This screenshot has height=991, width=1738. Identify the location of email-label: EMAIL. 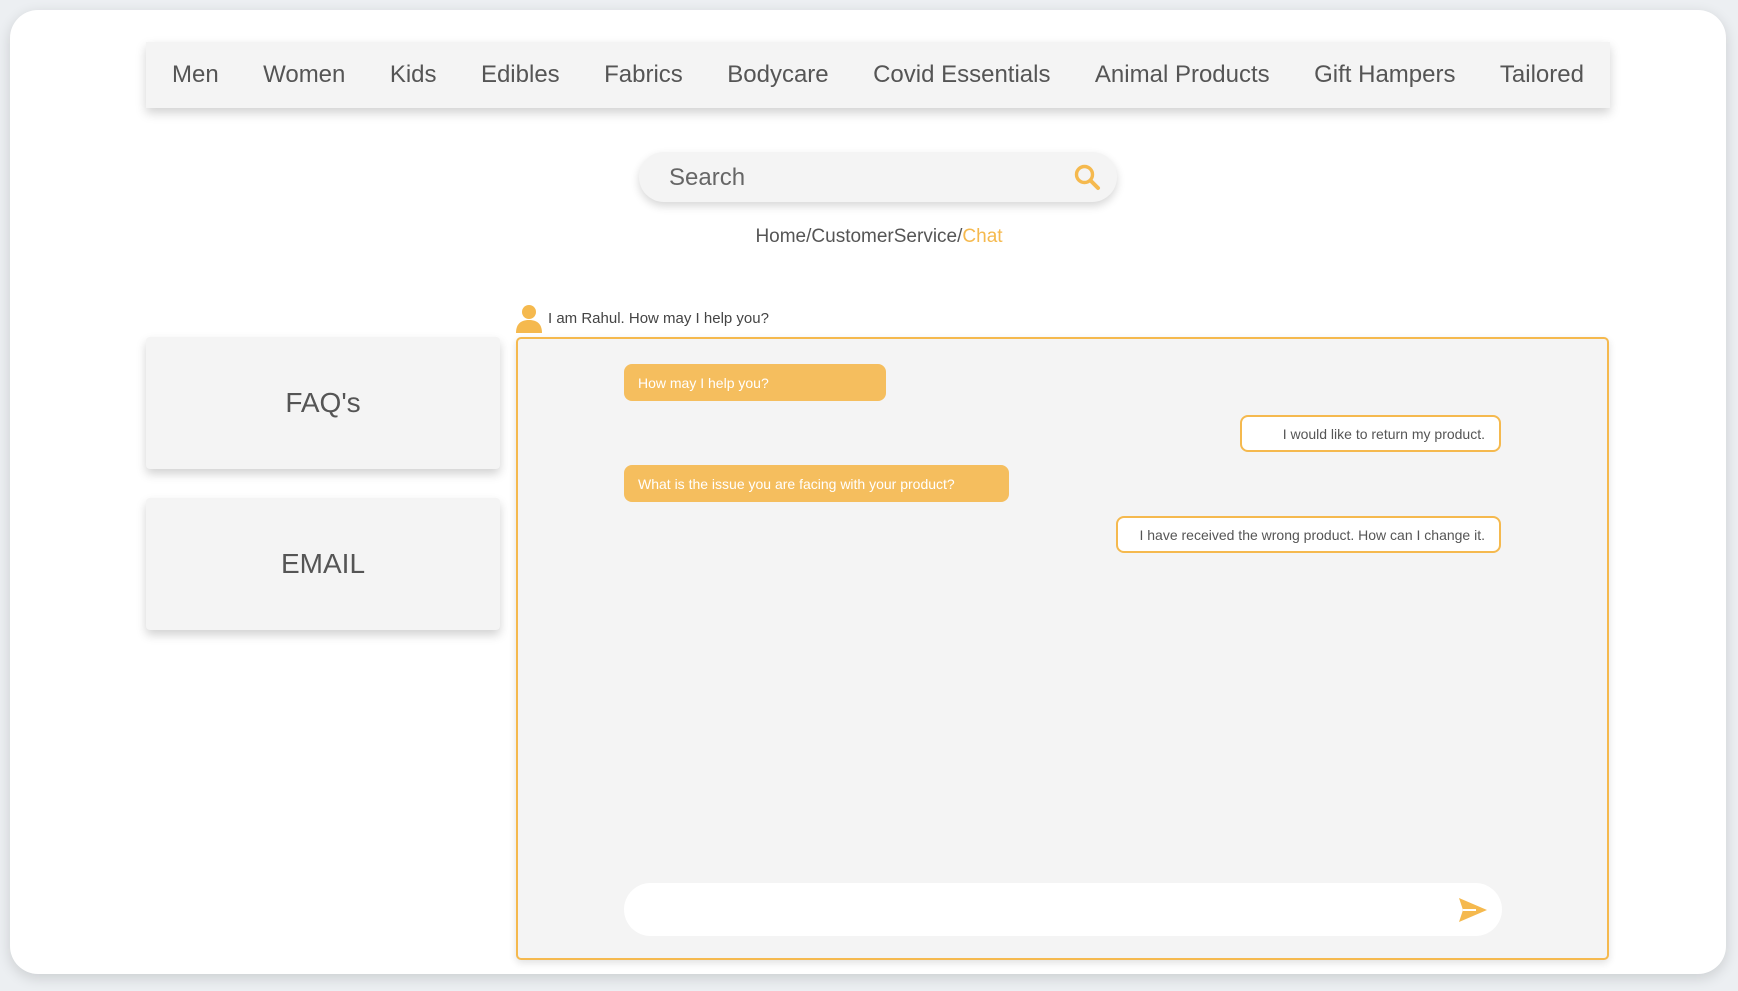
(323, 563).